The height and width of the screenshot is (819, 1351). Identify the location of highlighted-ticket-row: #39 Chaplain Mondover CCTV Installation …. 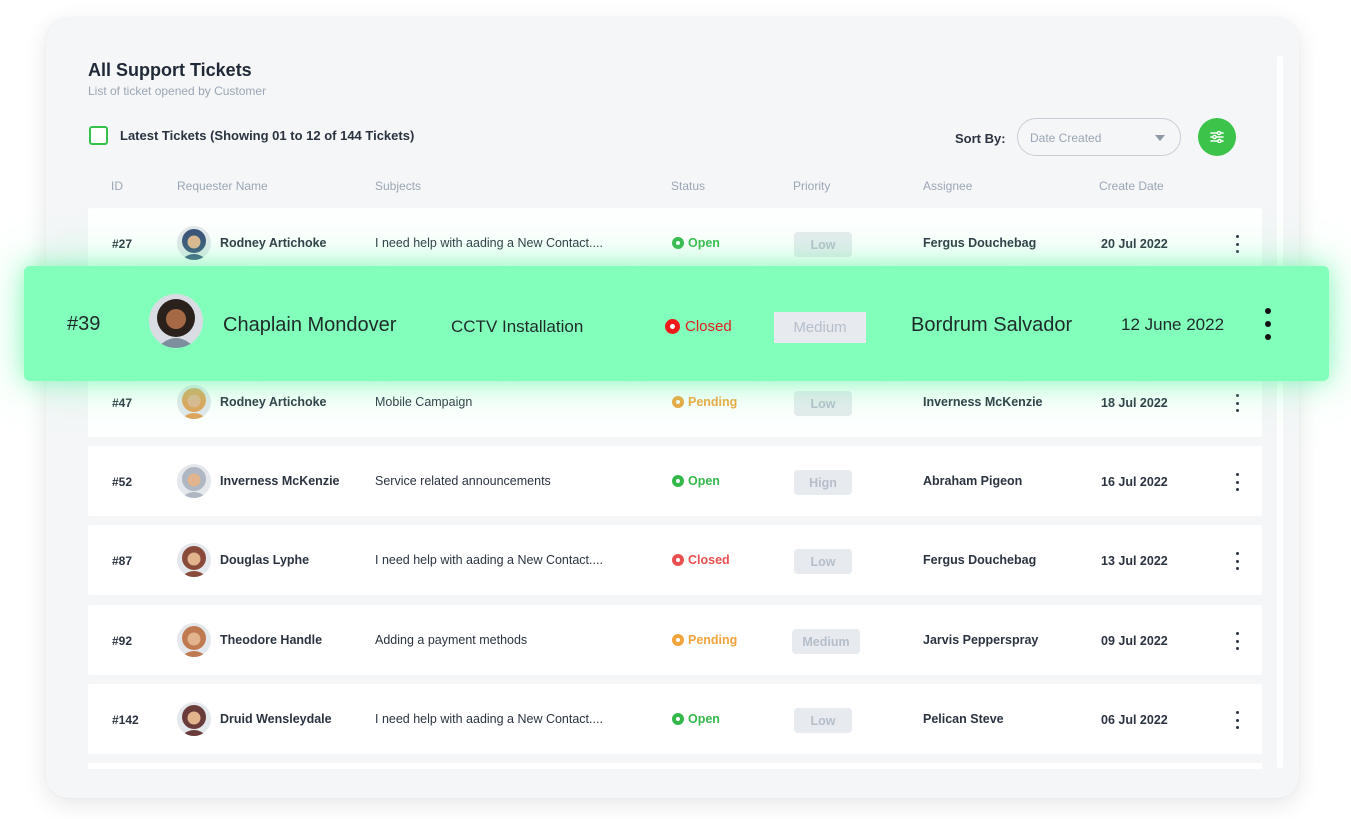
(676, 323).